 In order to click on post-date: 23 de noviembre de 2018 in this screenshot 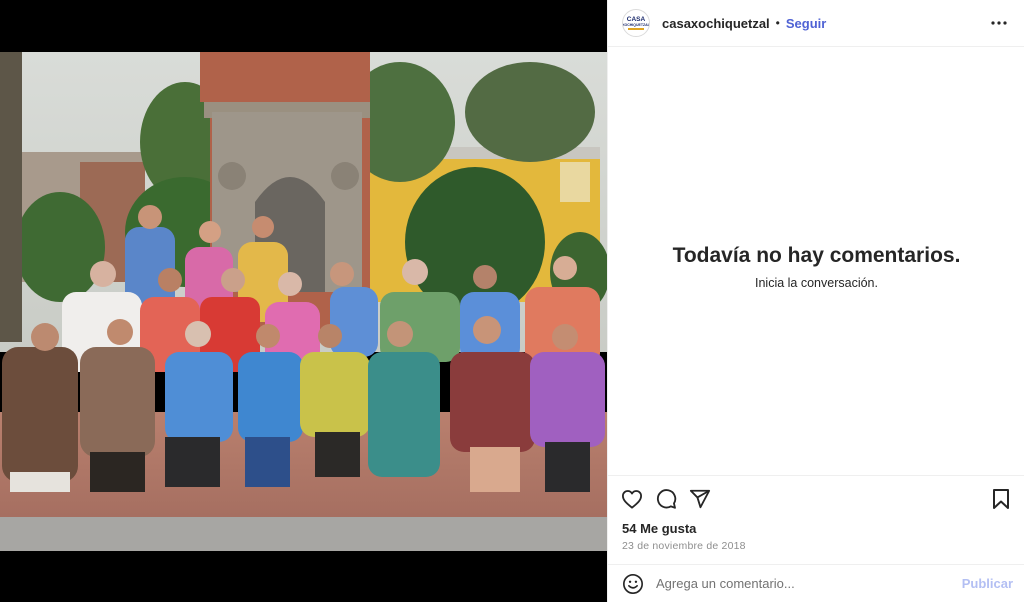, I will do `click(684, 546)`.